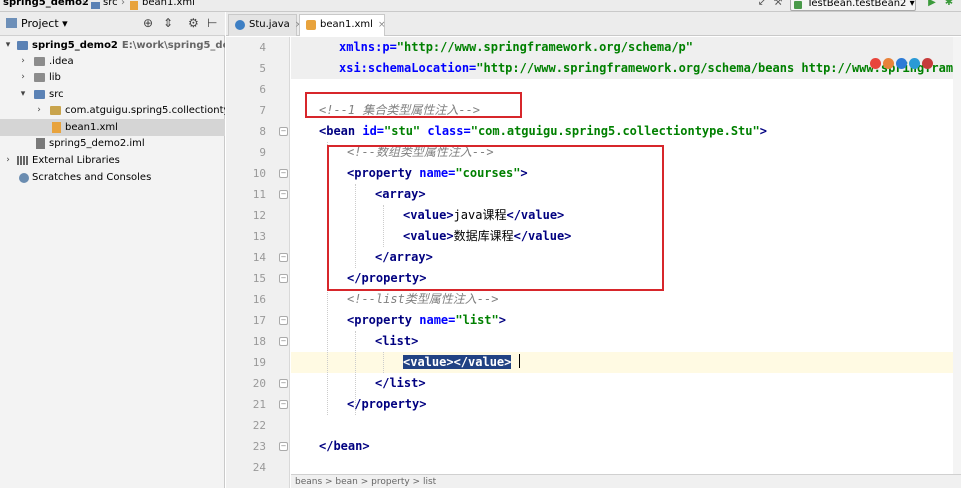 This screenshot has height=488, width=961. What do you see at coordinates (269, 24) in the screenshot?
I see `tab-label: Stu.java` at bounding box center [269, 24].